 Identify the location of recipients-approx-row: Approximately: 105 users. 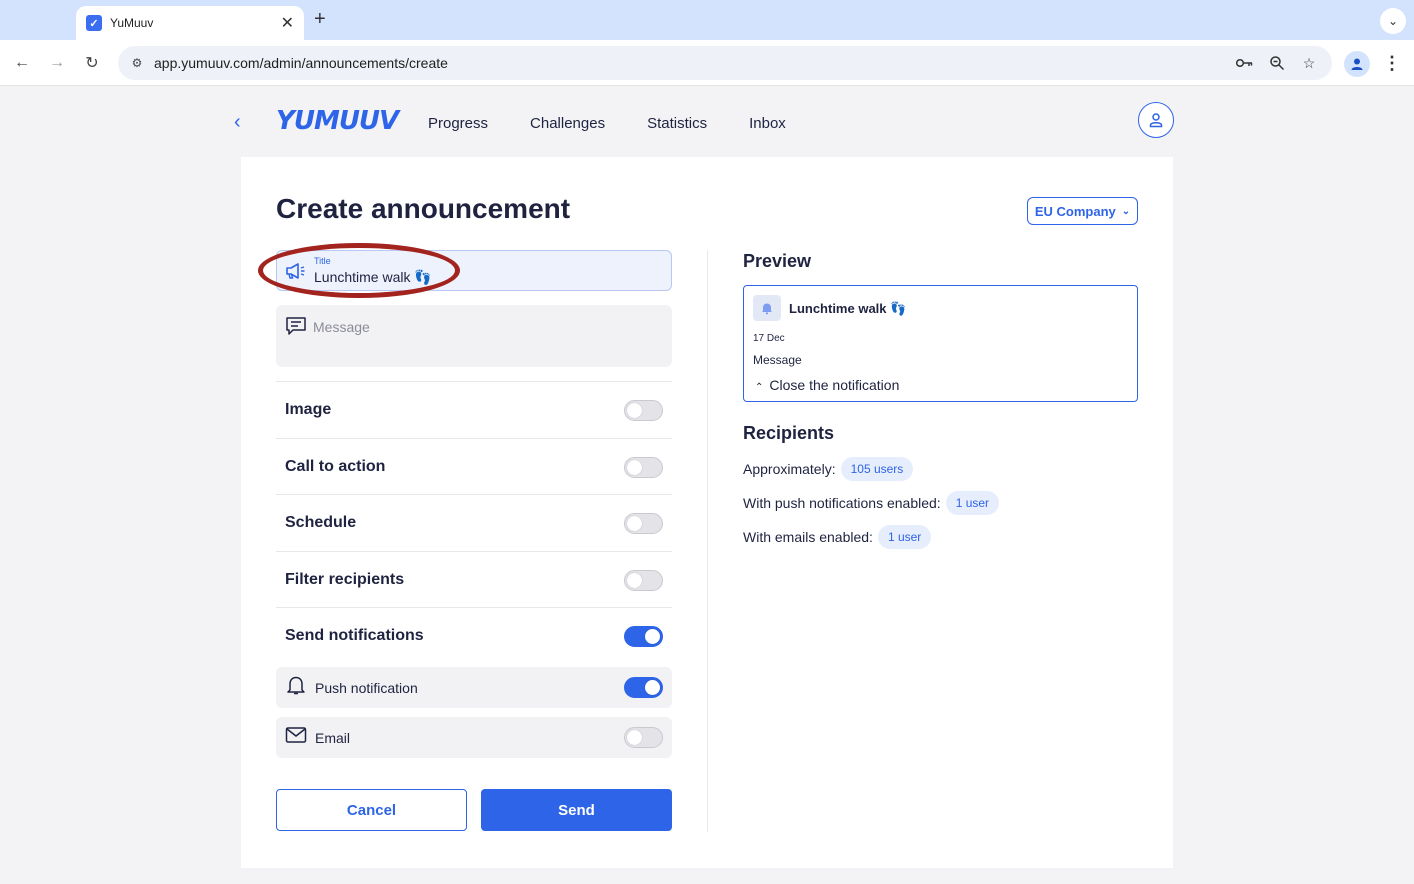
(828, 469).